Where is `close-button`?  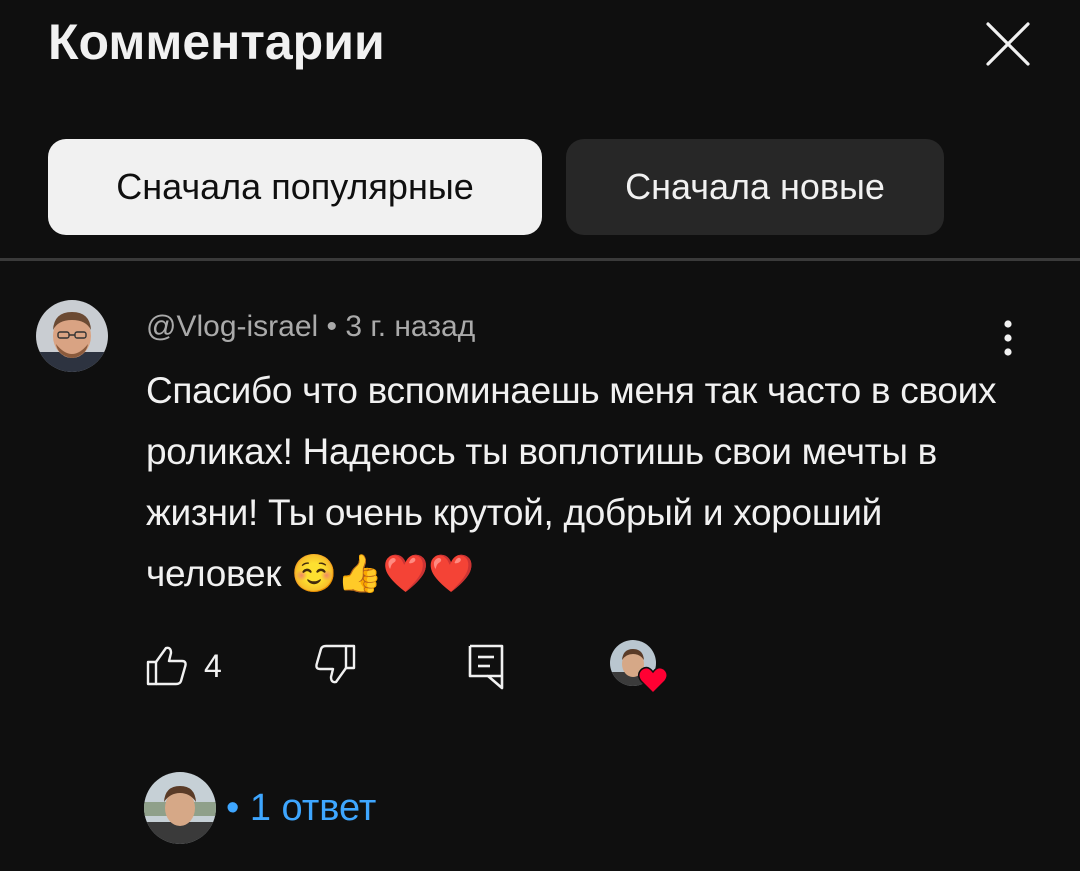
close-button is located at coordinates (1008, 44).